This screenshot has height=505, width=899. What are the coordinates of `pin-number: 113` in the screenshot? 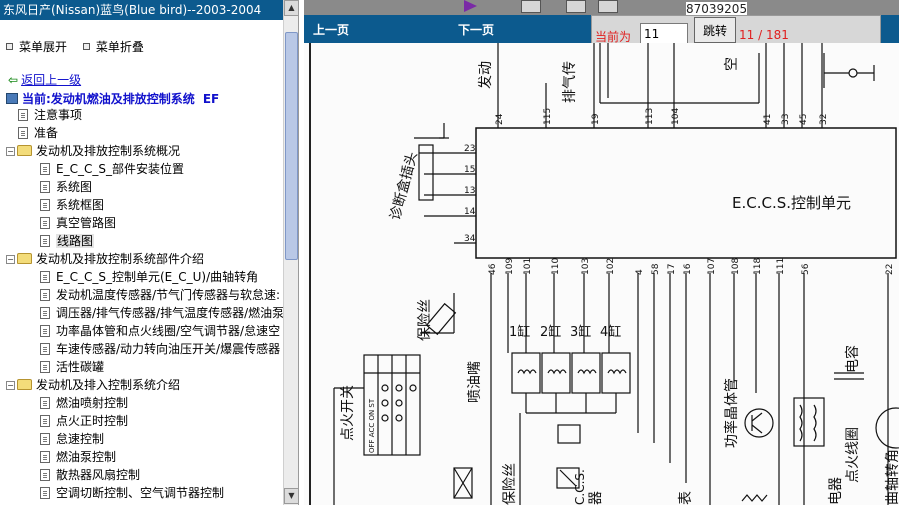 It's located at (650, 116).